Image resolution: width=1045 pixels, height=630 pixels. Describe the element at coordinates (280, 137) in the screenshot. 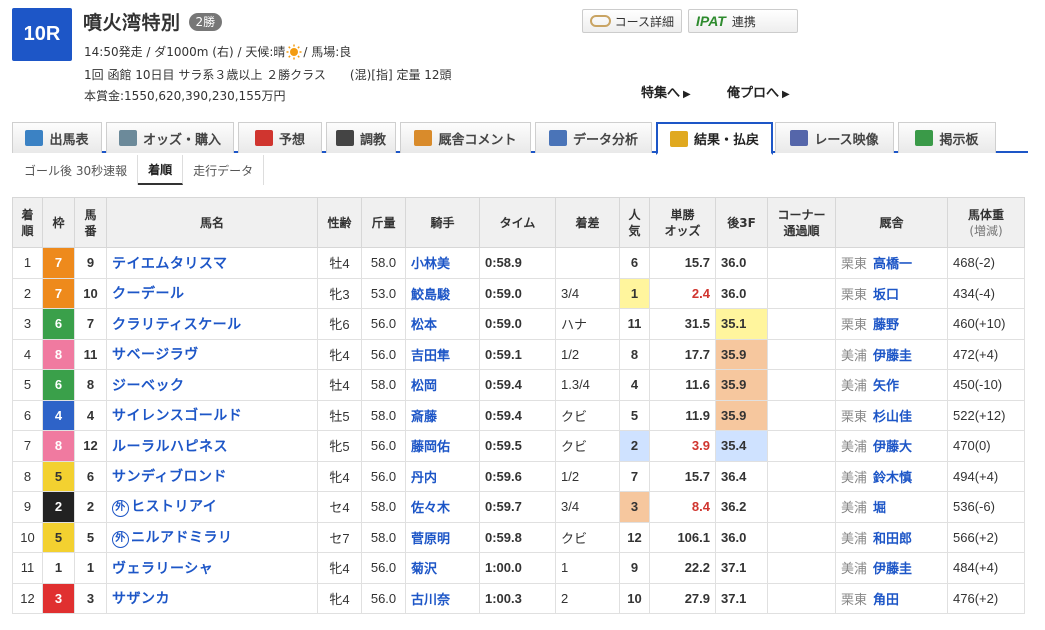

I see `tab-target: 予想` at that location.